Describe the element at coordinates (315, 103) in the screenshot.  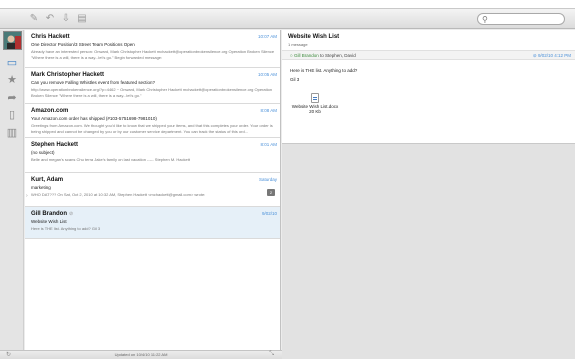
I see `attachment: Website Wish List.docx 20 Kb` at that location.